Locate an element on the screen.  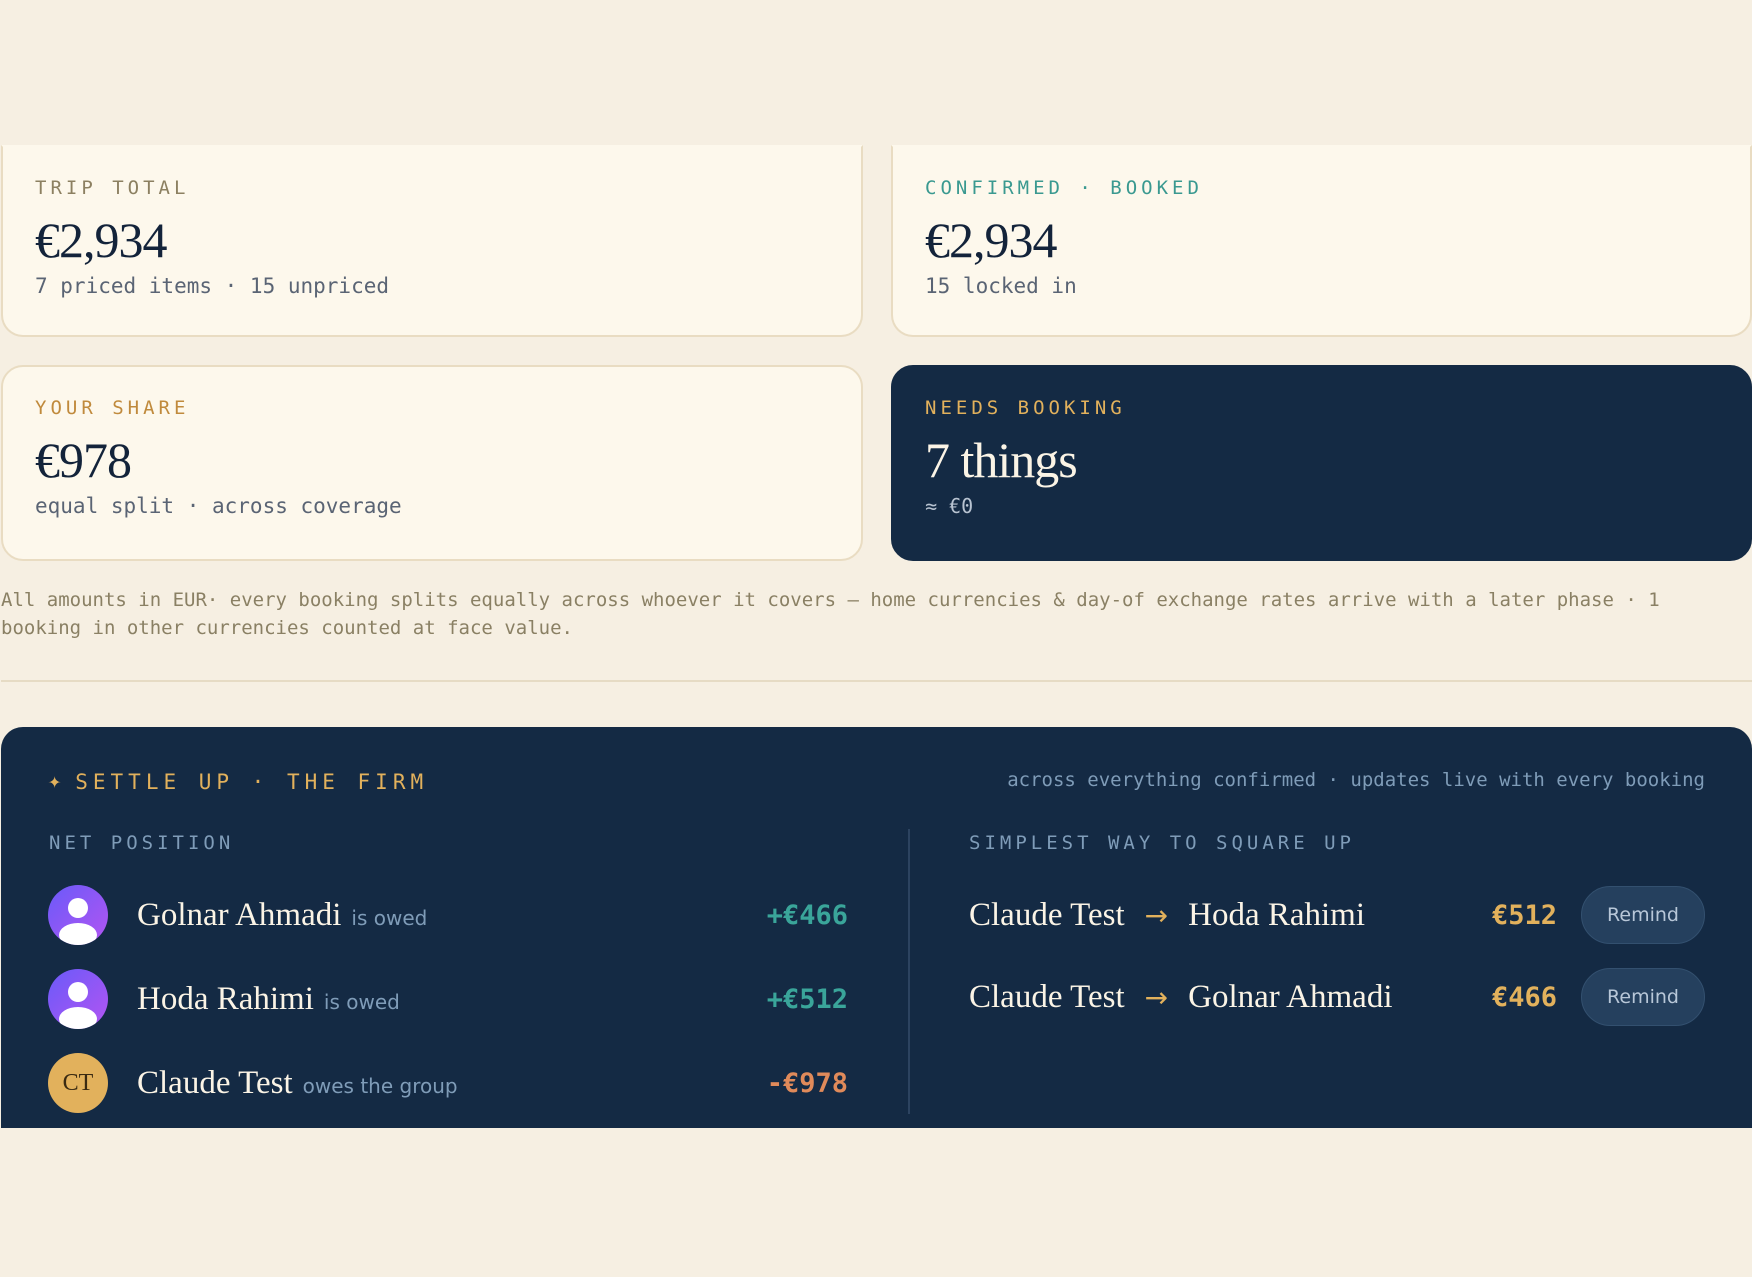
trip-total-label: TRIP TOTAL is located at coordinates (112, 188).